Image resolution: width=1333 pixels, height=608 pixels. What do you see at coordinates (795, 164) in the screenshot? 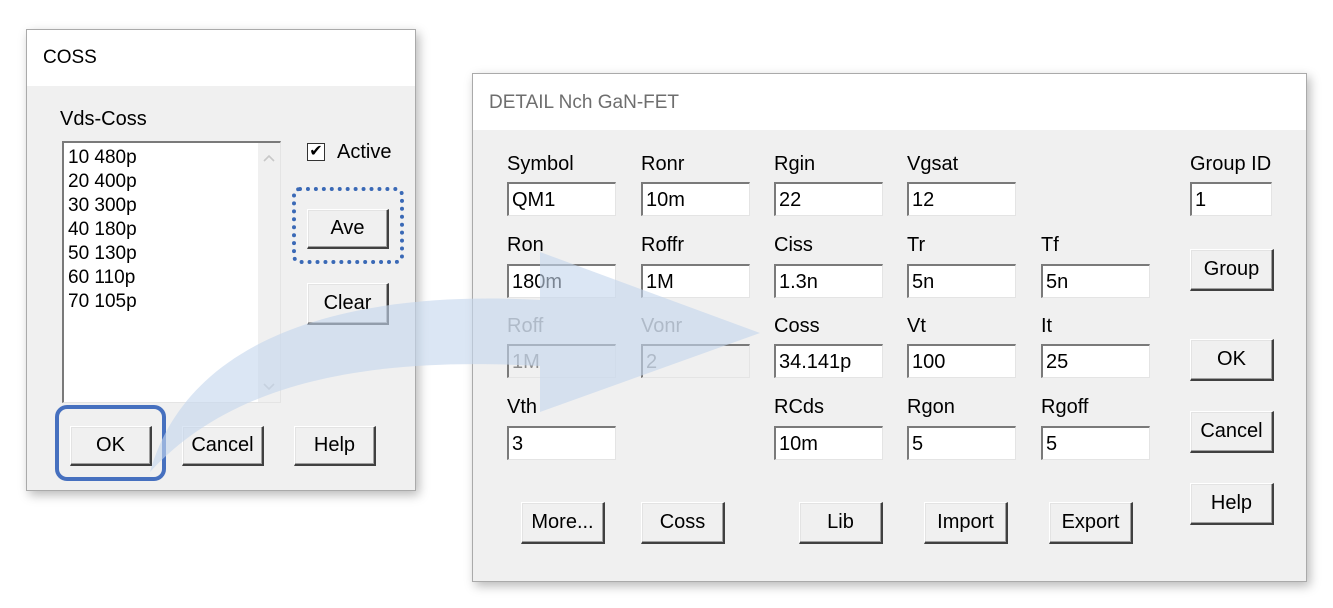
I see `rgin-label: Rgin` at bounding box center [795, 164].